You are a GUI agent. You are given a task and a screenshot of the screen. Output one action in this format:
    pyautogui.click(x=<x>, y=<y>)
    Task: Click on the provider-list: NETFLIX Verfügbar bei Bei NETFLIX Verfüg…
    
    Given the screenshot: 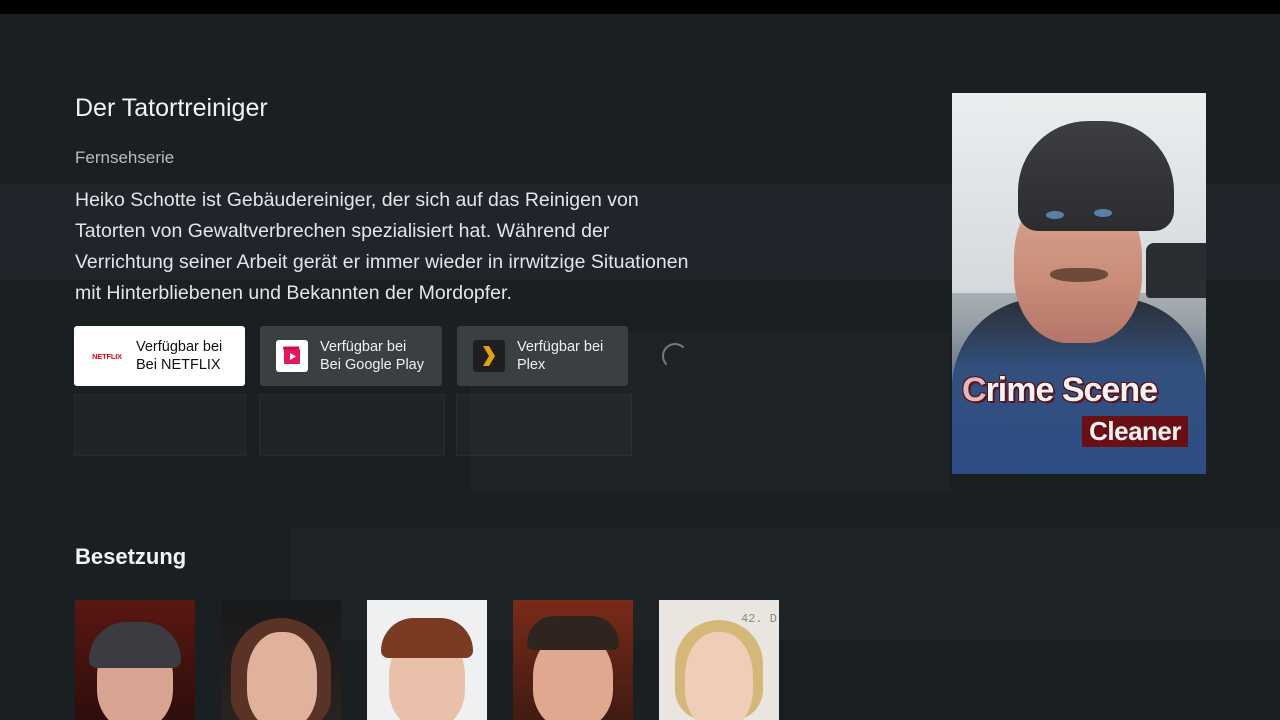 What is the action you would take?
    pyautogui.click(x=351, y=356)
    